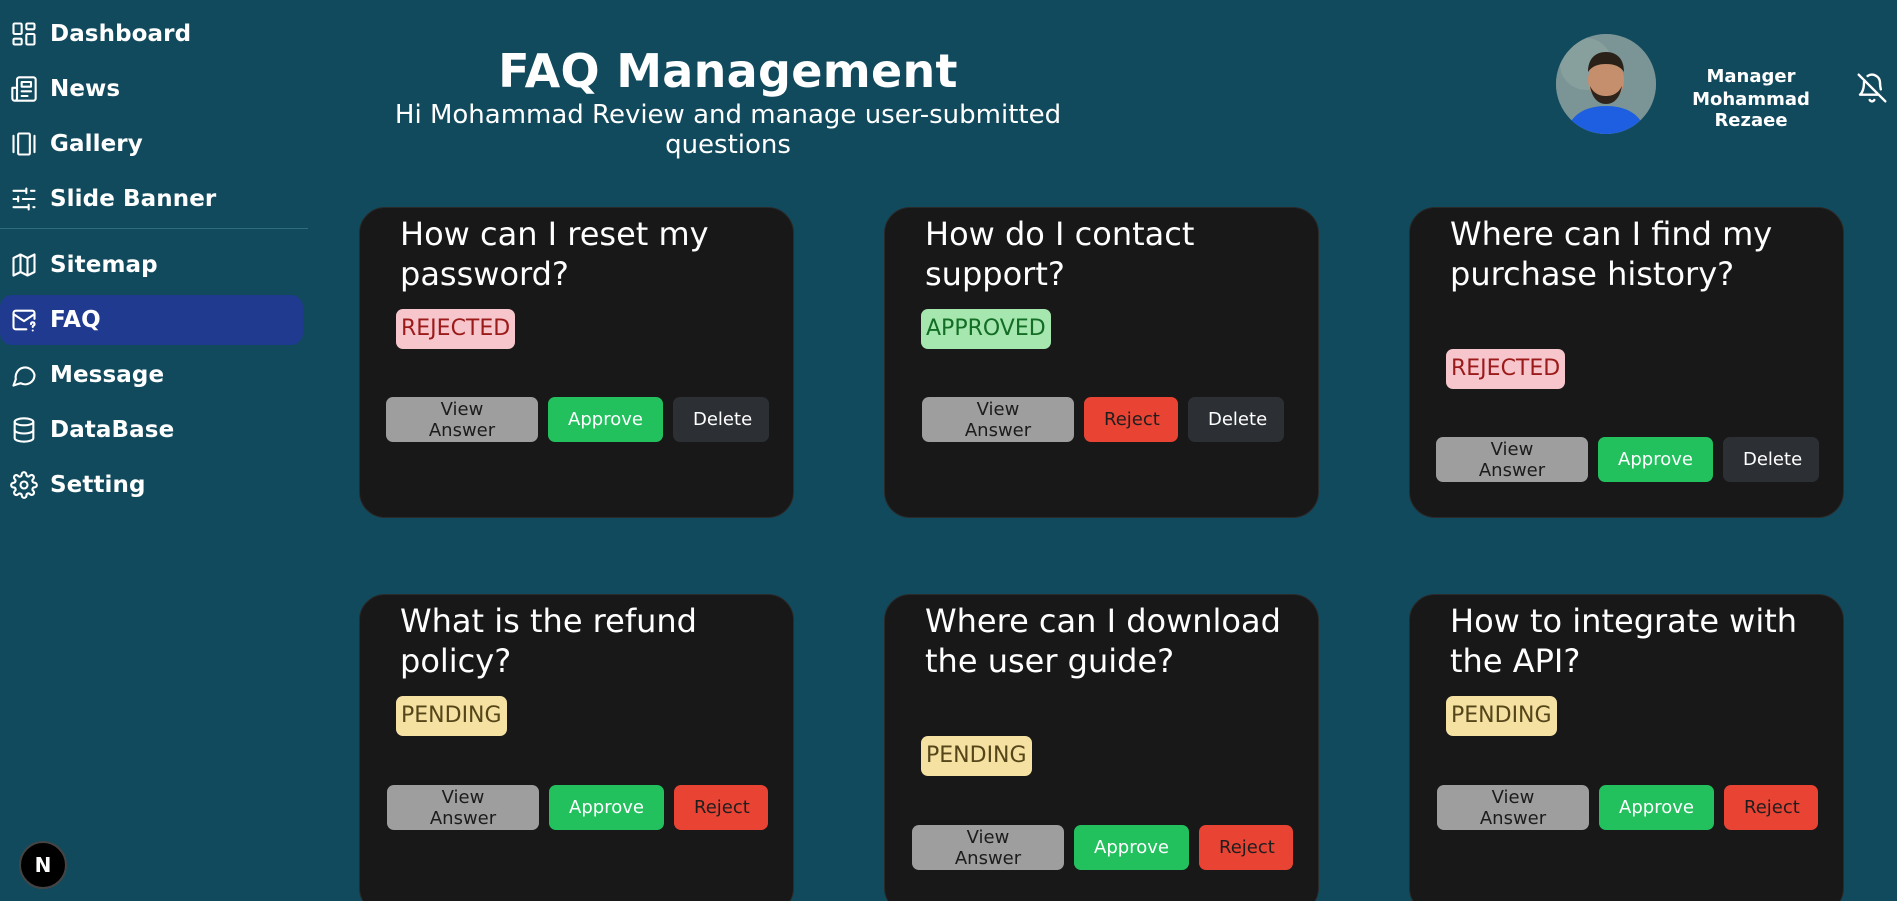 This screenshot has height=901, width=1897. What do you see at coordinates (24, 375) in the screenshot?
I see `chat-bubble-icon` at bounding box center [24, 375].